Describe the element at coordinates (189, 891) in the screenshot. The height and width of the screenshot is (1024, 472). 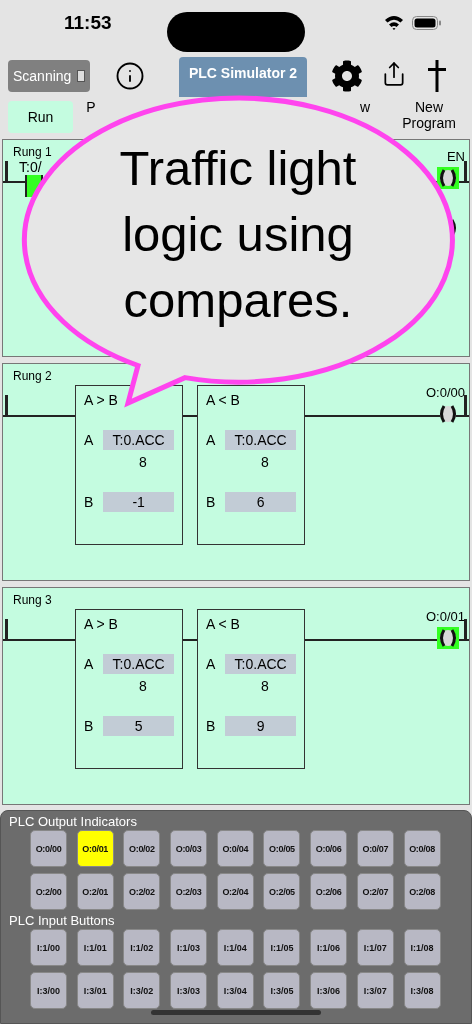
I see `output-indicator: O:2/03` at that location.